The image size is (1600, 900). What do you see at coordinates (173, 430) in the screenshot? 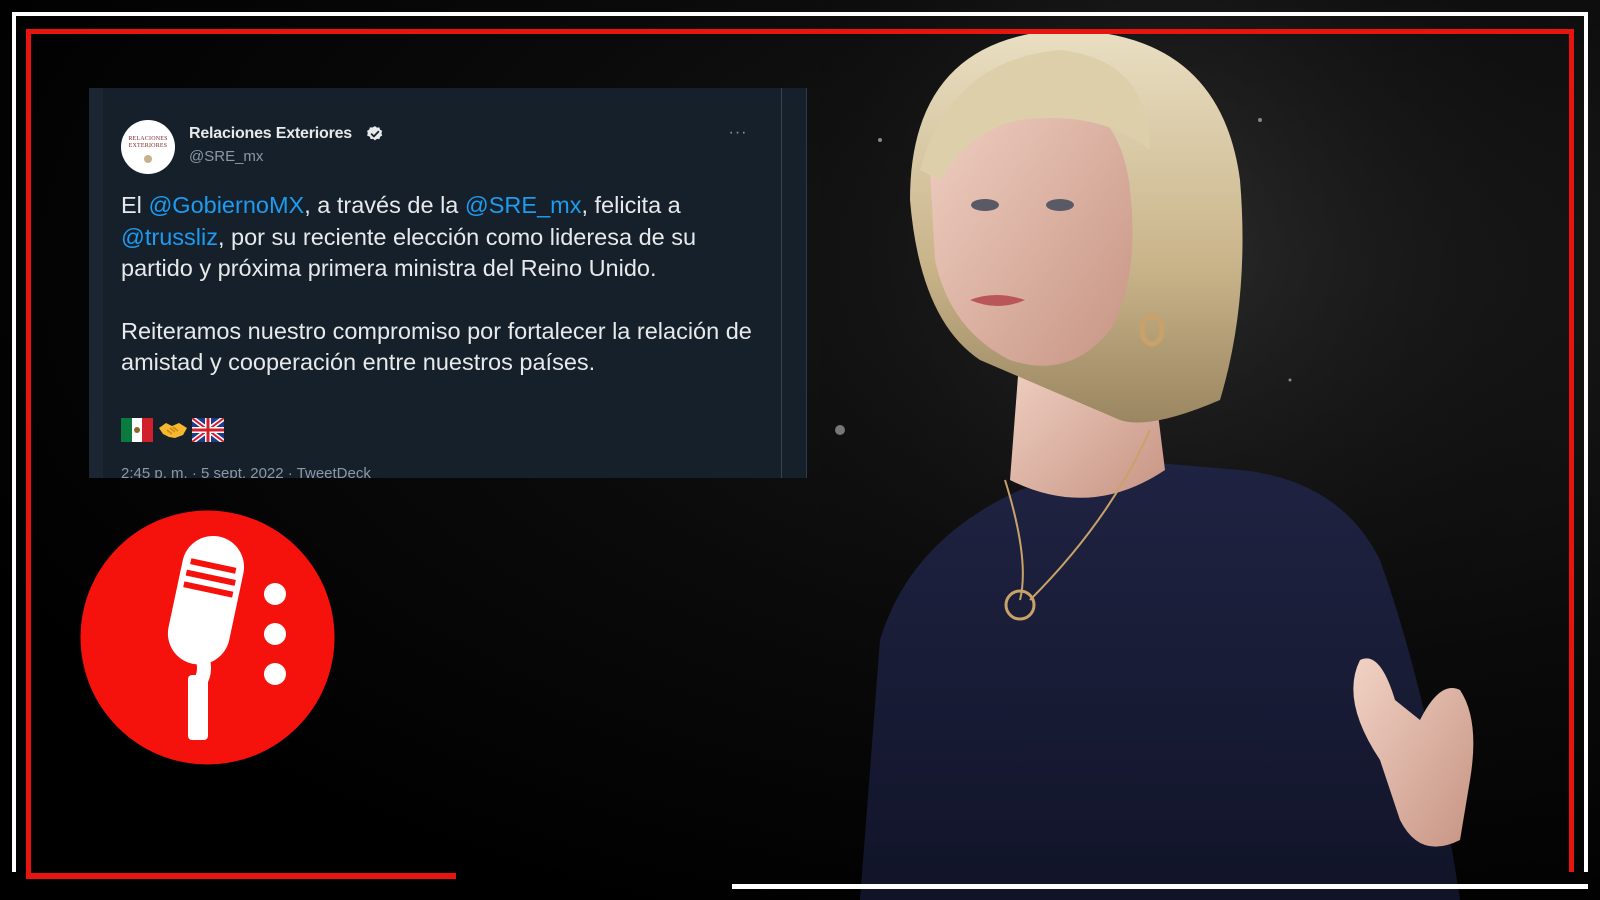
I see `handshake-icon` at bounding box center [173, 430].